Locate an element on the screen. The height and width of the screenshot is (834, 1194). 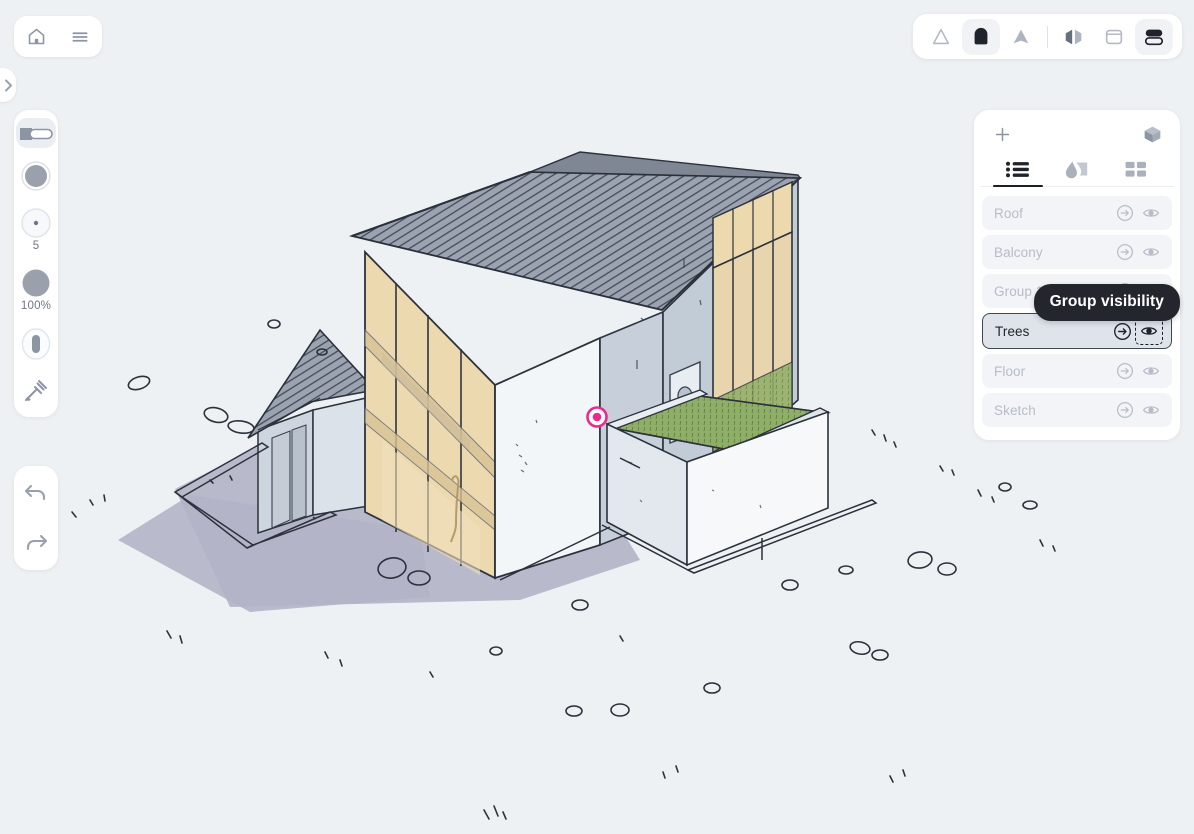
layers-panel-tabs is located at coordinates (1077, 169).